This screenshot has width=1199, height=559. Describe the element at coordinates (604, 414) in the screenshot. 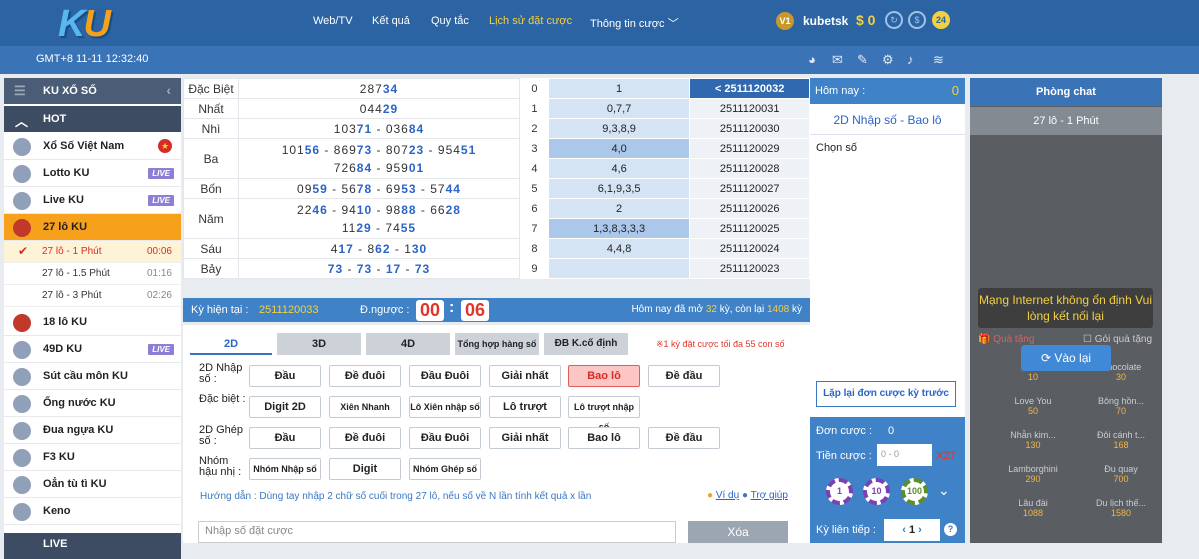

I see `bet-type-button: Lô trượt nhập số` at that location.